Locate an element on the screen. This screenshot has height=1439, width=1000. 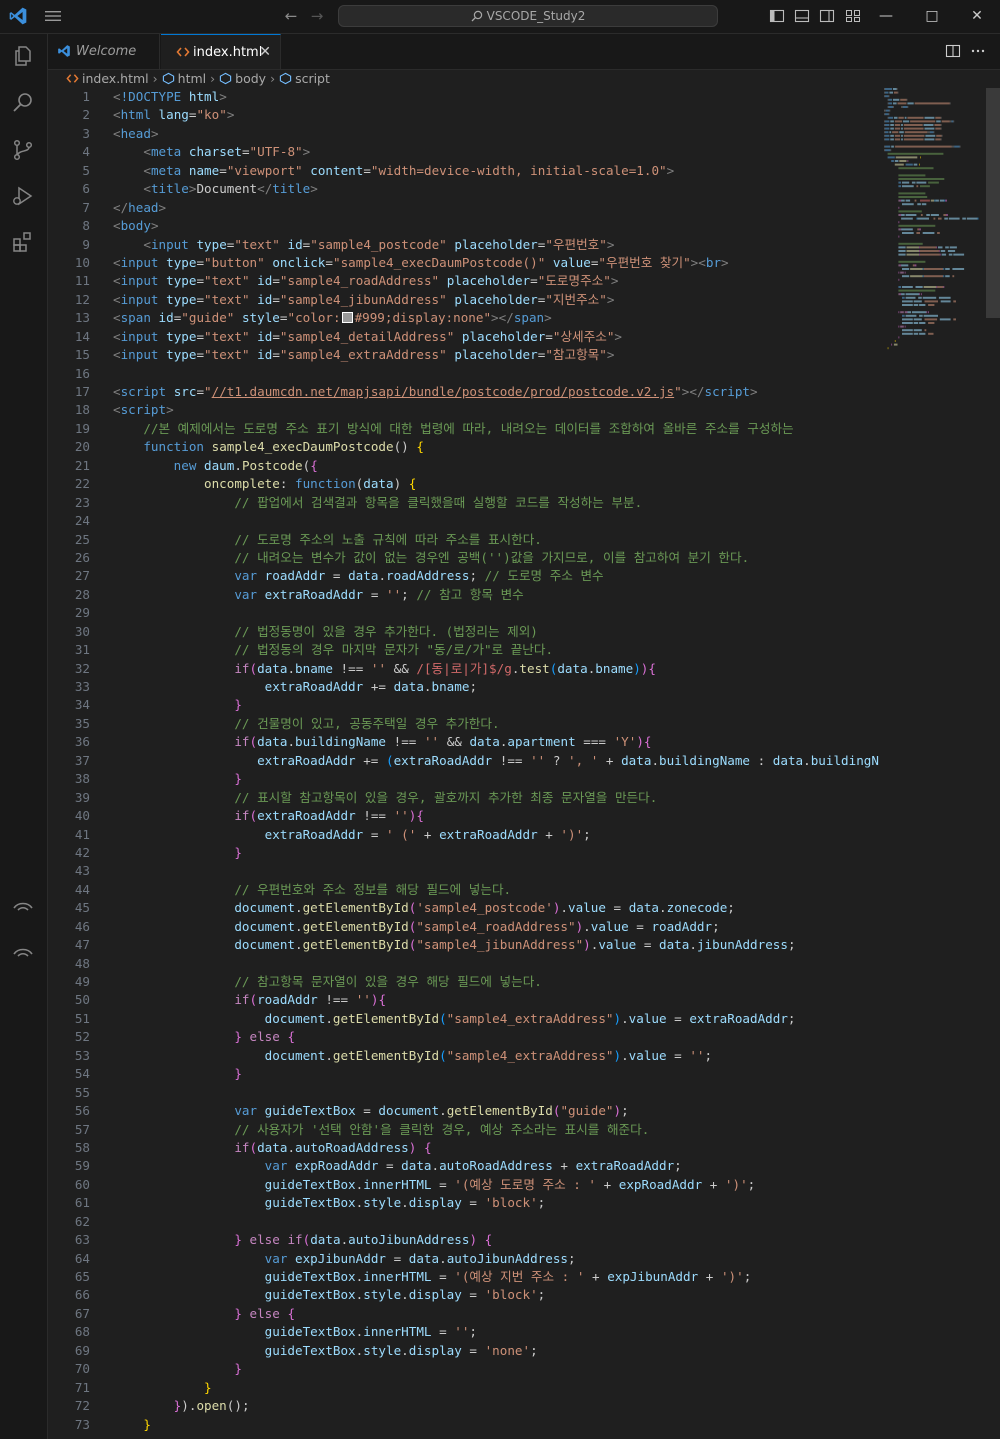
line-number: 32 is located at coordinates (82, 668).